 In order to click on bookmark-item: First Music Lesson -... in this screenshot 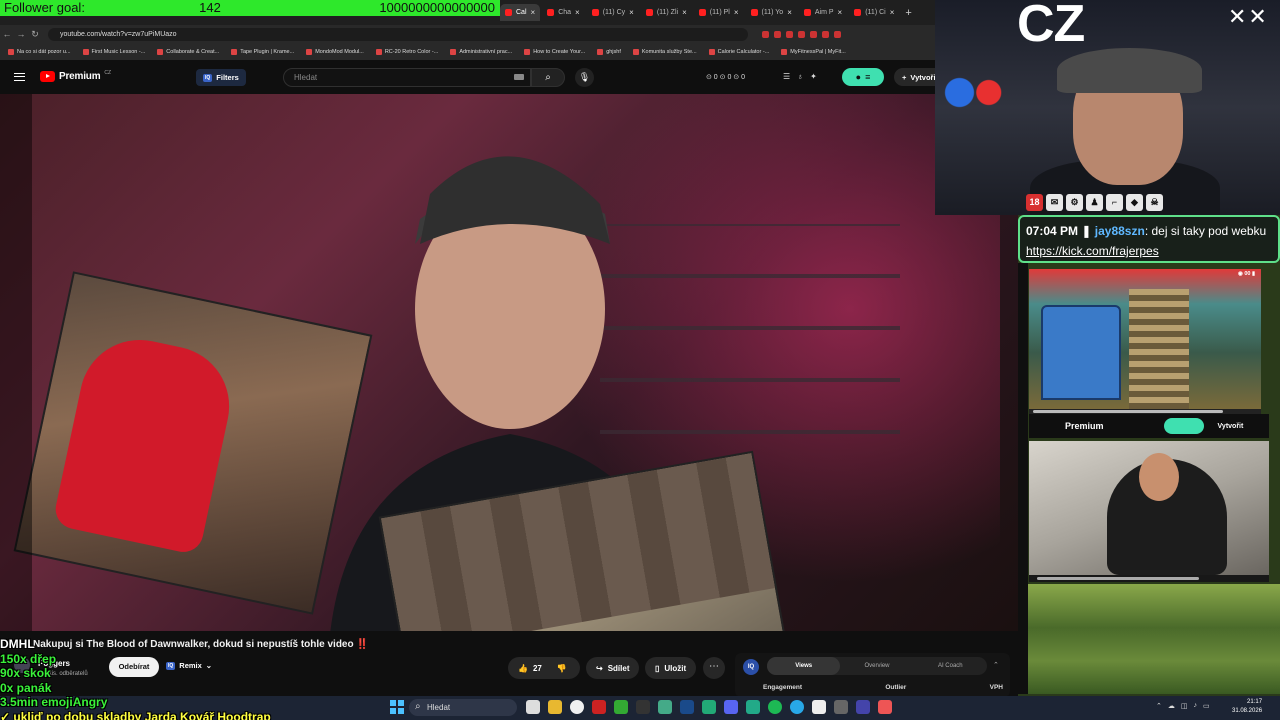, I will do `click(113, 51)`.